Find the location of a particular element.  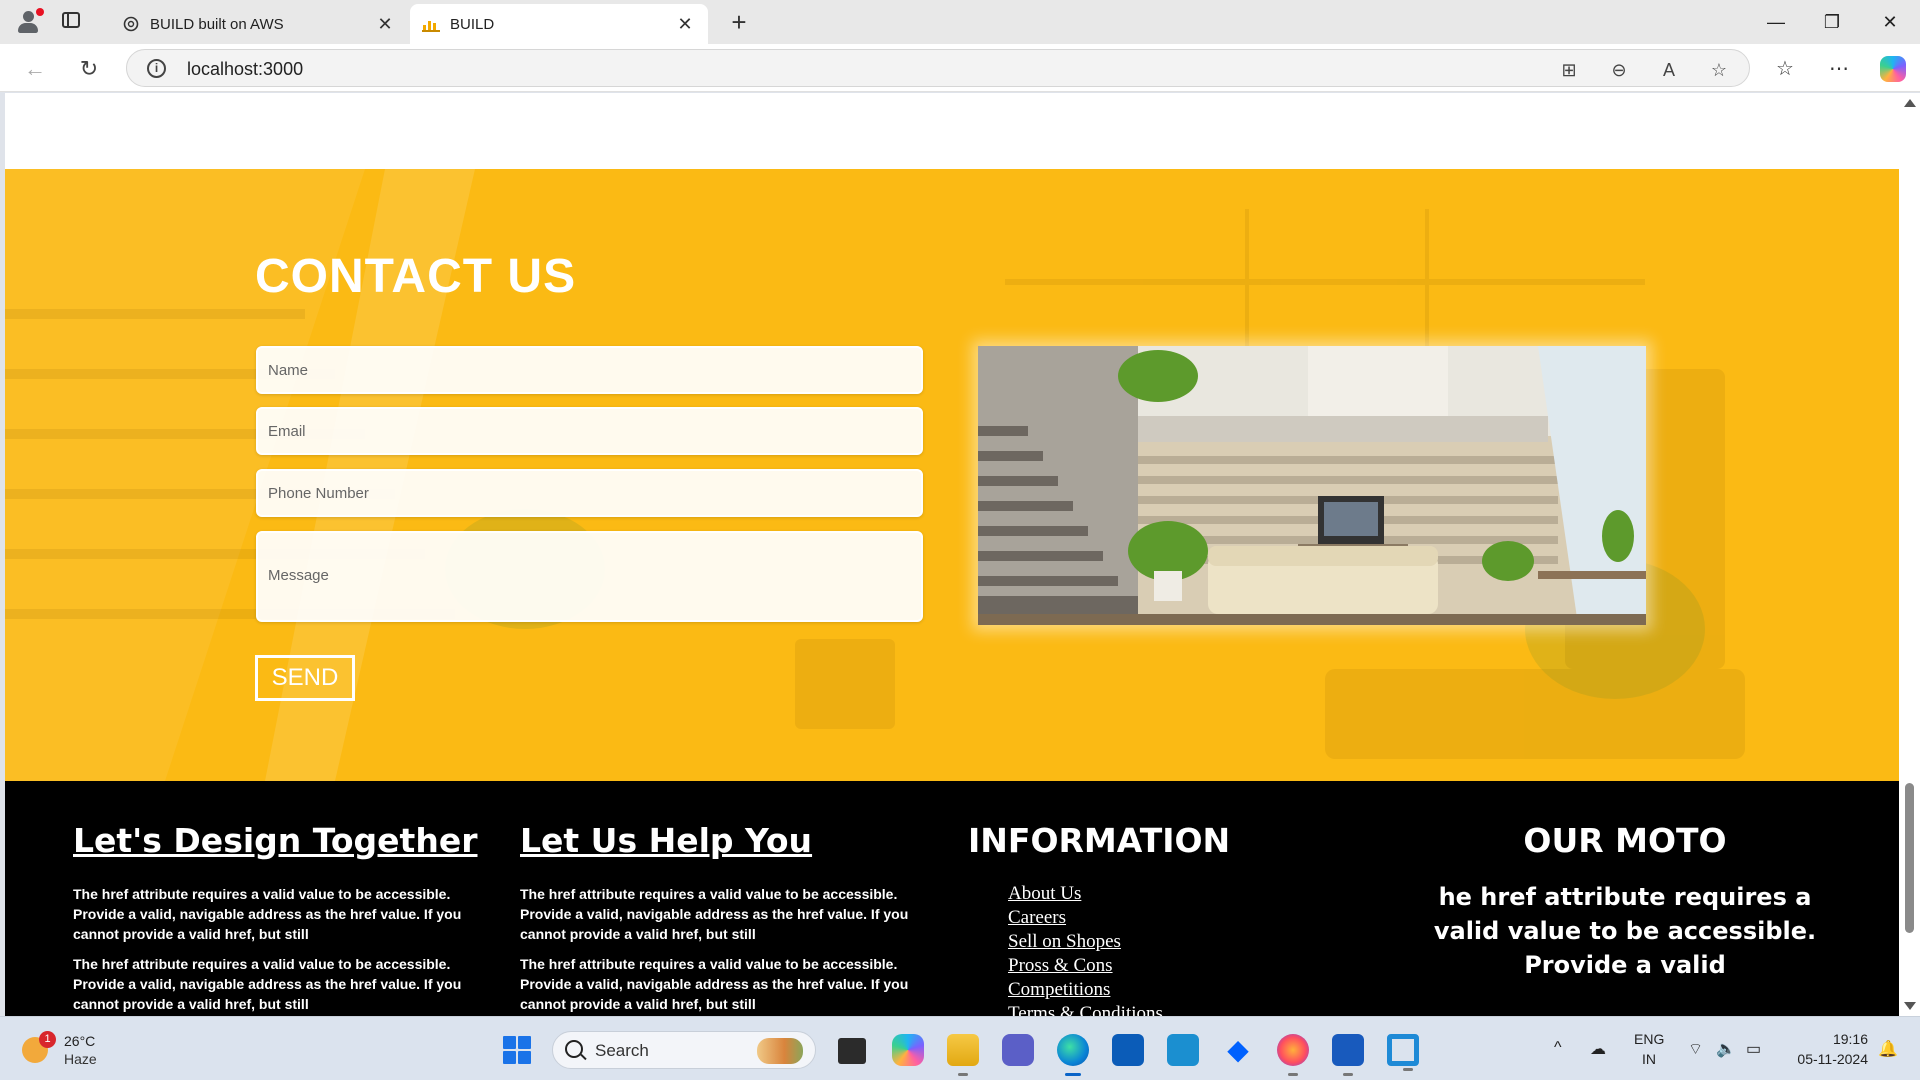

weather-widget: 1 26°C Haze is located at coordinates (82, 1051).